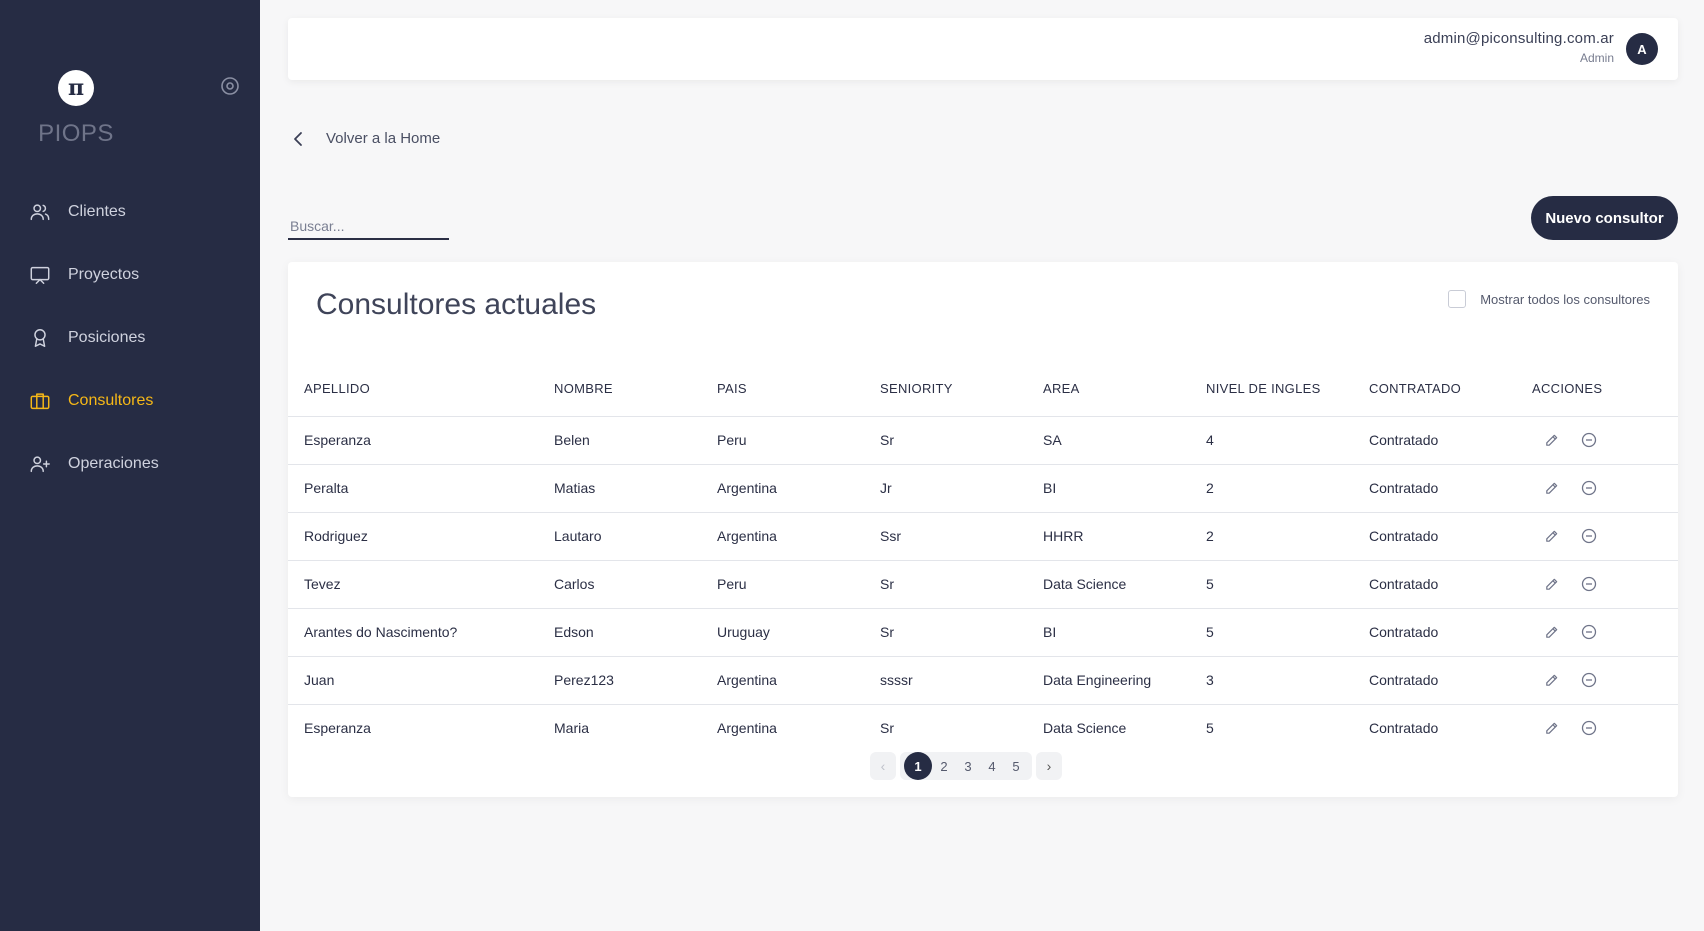  What do you see at coordinates (572, 728) in the screenshot?
I see `cell-nombre: Maria` at bounding box center [572, 728].